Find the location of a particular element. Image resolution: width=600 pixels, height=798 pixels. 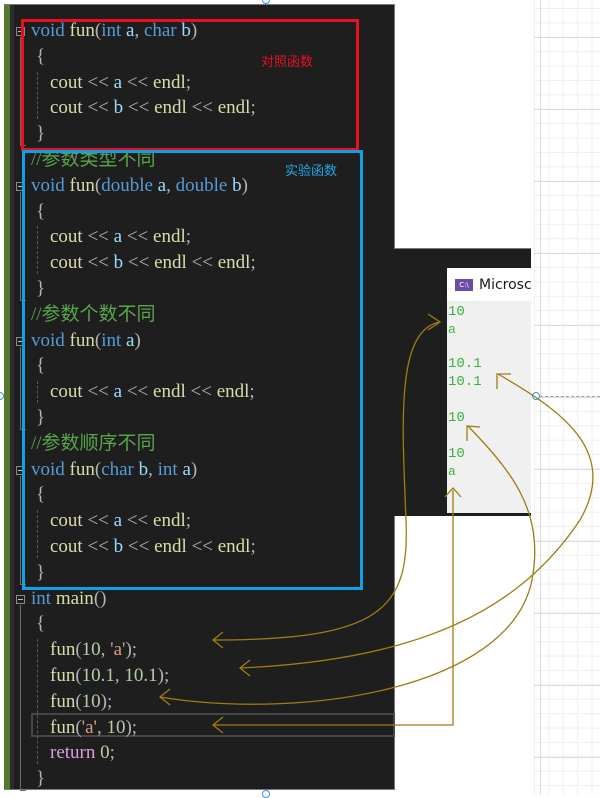

code-token: return is located at coordinates (73, 753).